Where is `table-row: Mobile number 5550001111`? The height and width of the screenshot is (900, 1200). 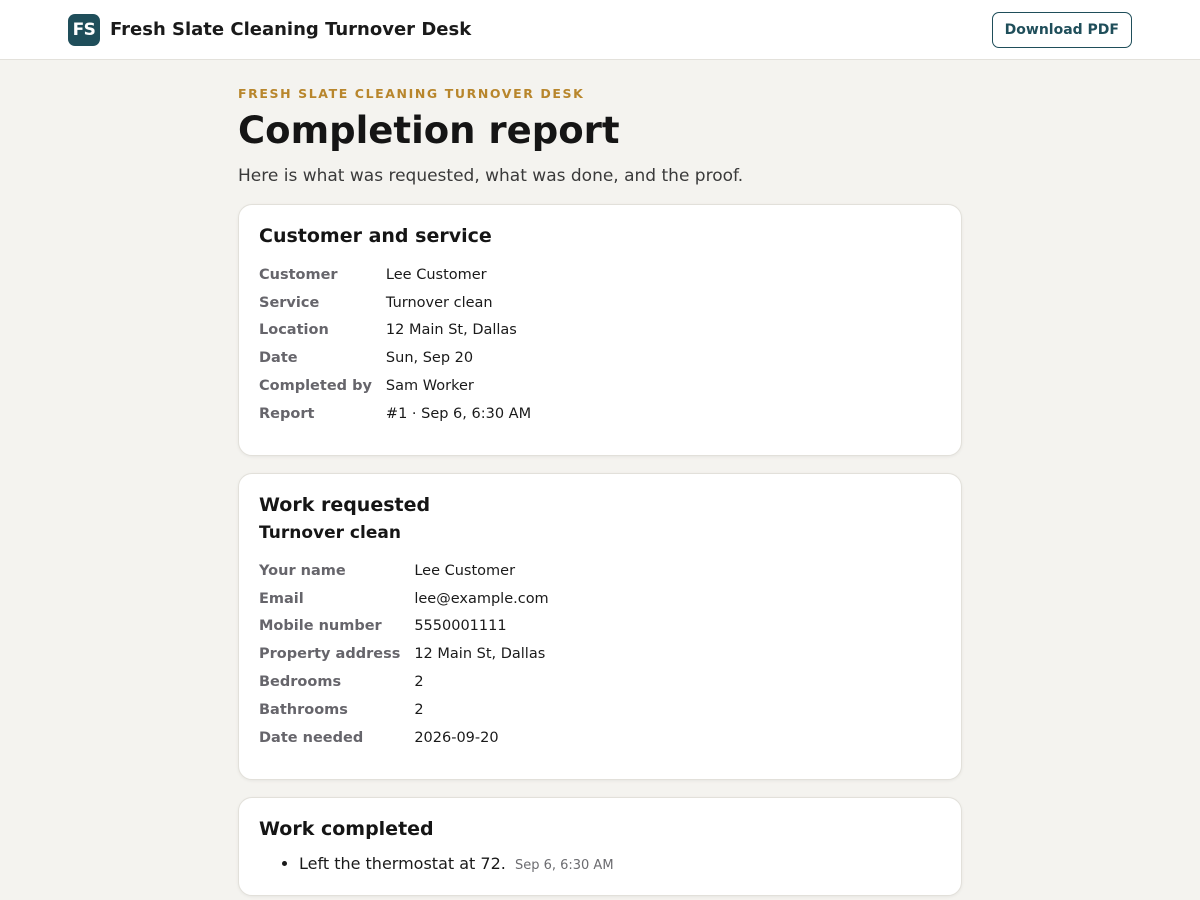 table-row: Mobile number 5550001111 is located at coordinates (404, 627).